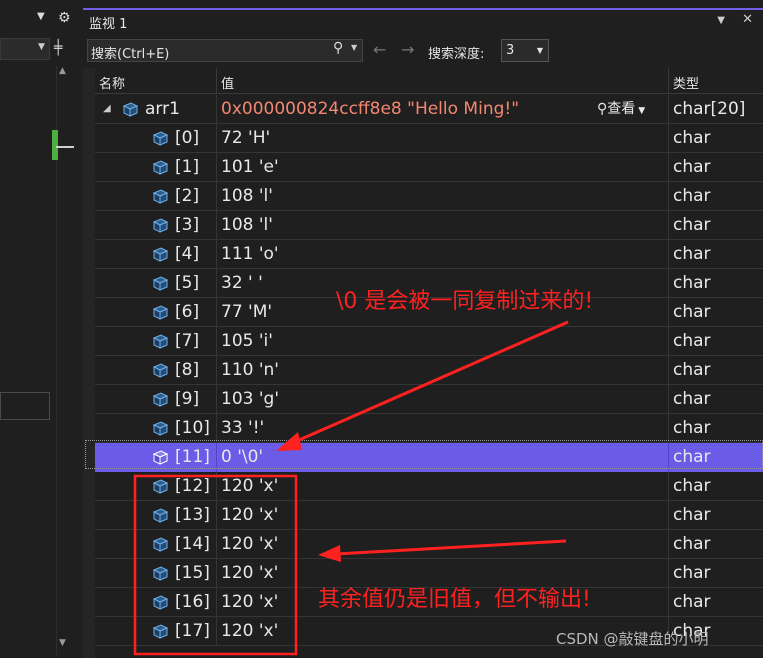 This screenshot has width=763, height=658. I want to click on collapse-triangle-icon: ◢, so click(107, 108).